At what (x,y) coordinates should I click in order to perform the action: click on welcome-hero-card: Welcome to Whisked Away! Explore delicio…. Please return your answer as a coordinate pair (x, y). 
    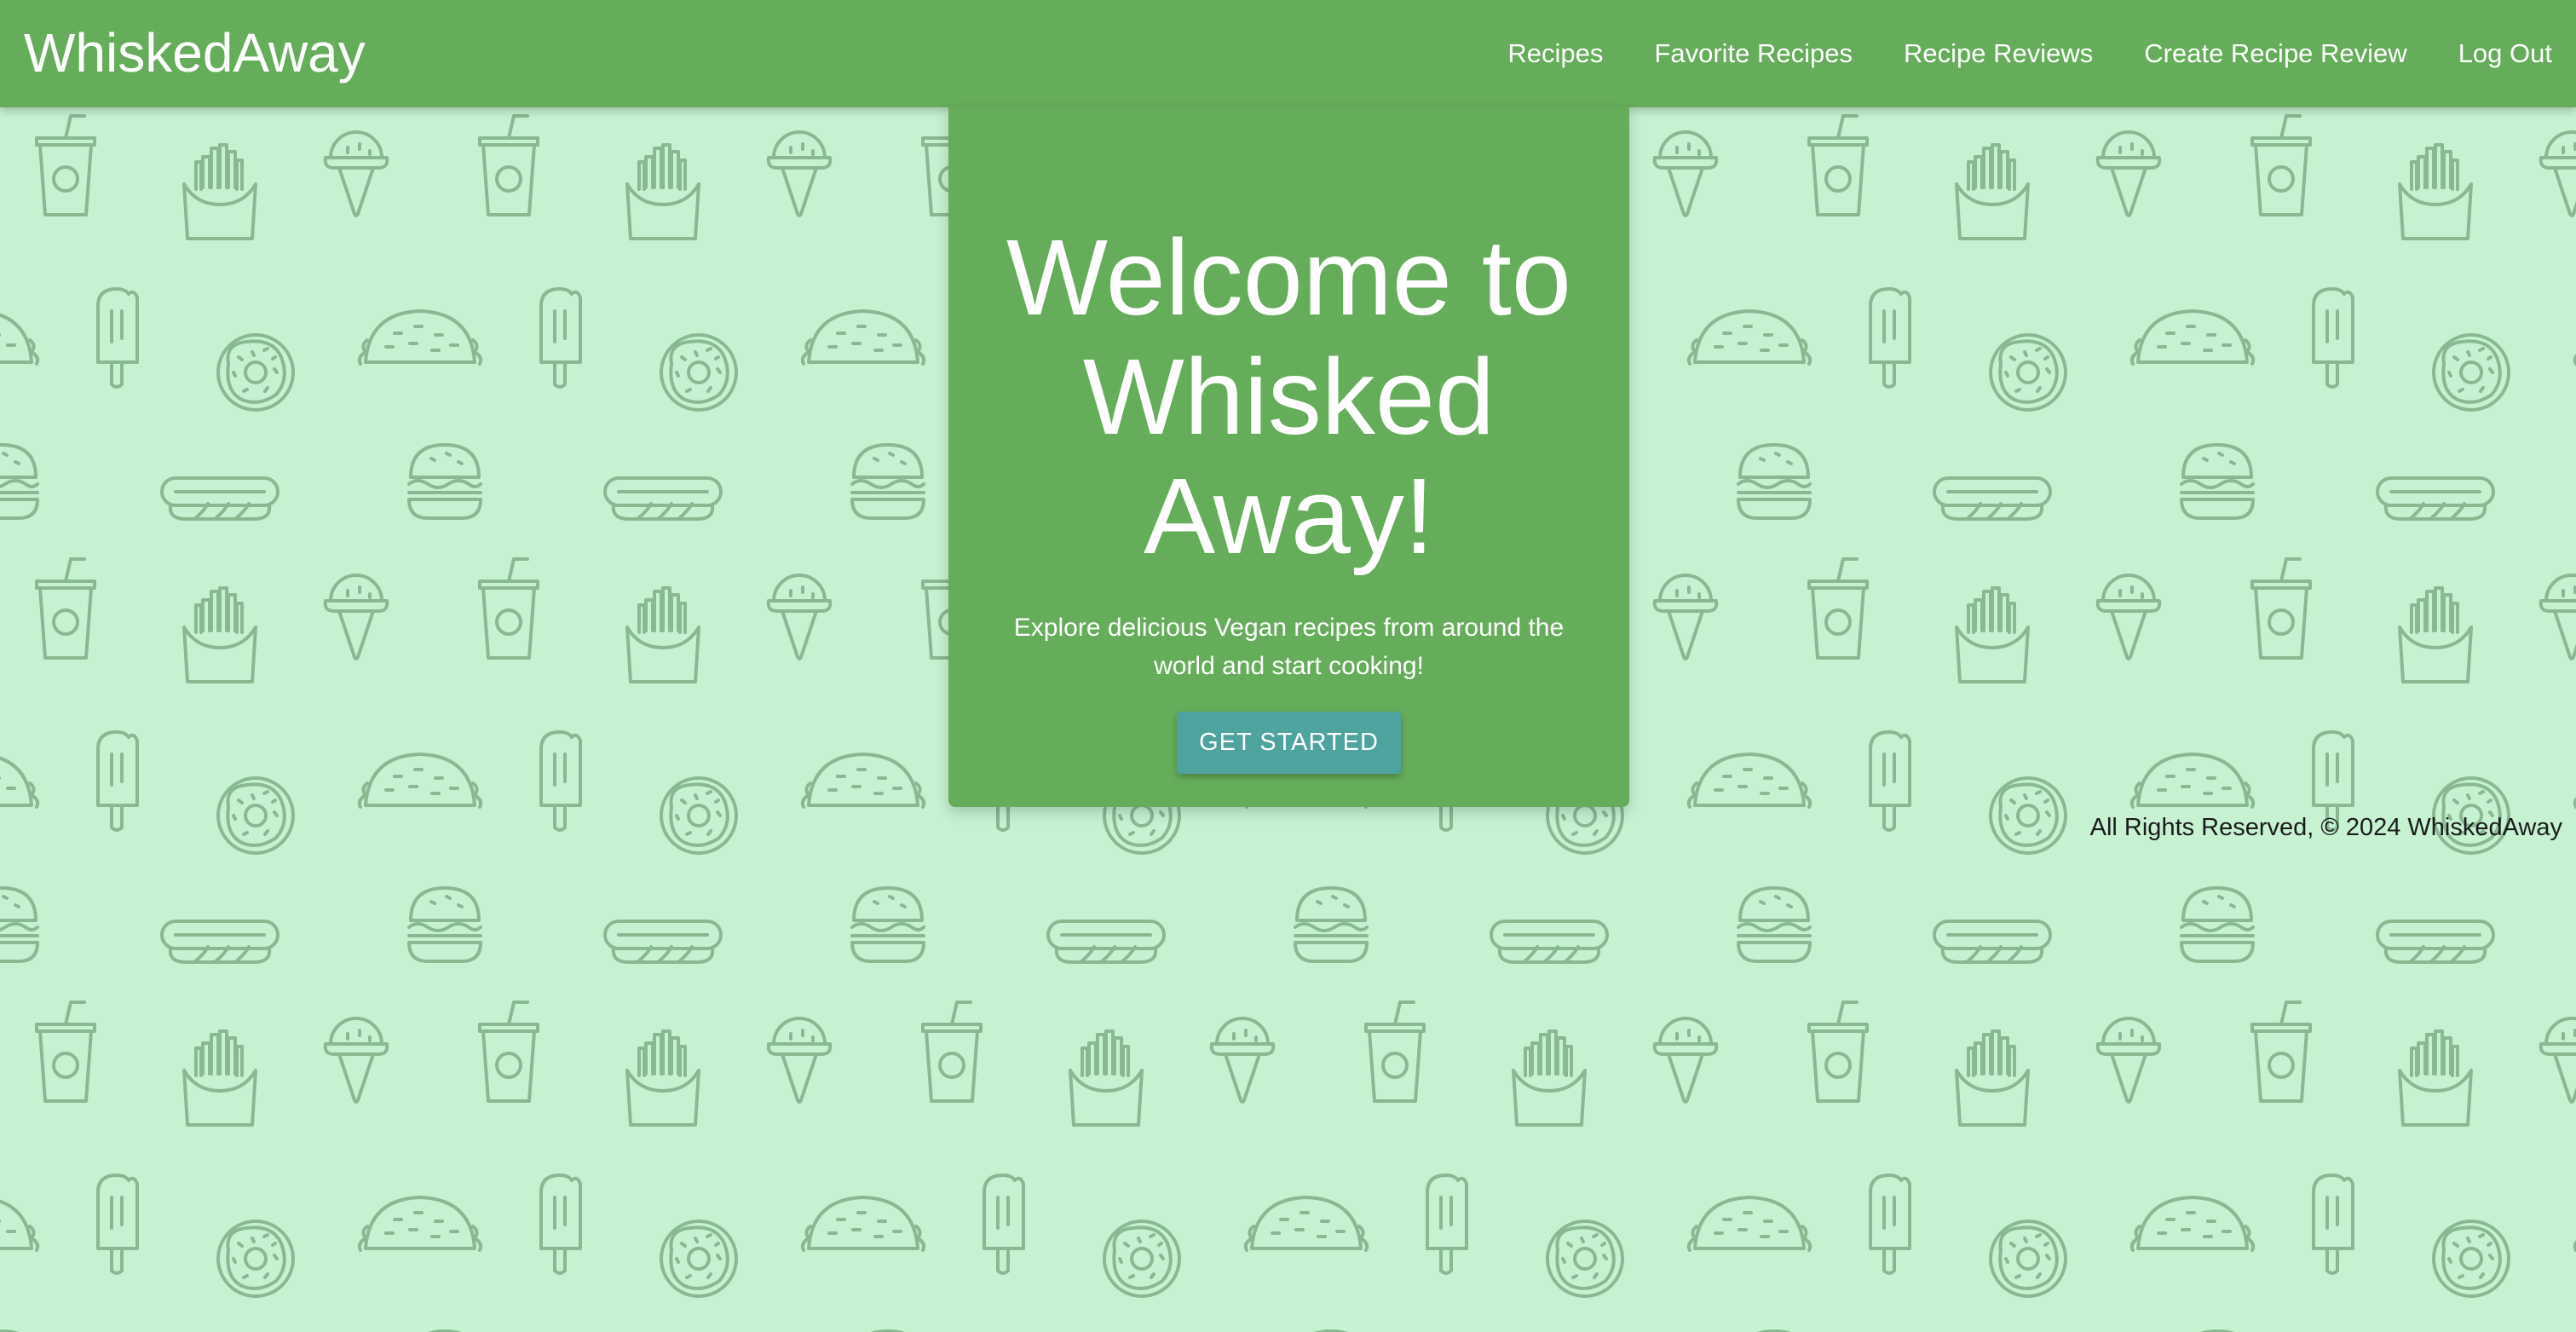
    Looking at the image, I should click on (1288, 457).